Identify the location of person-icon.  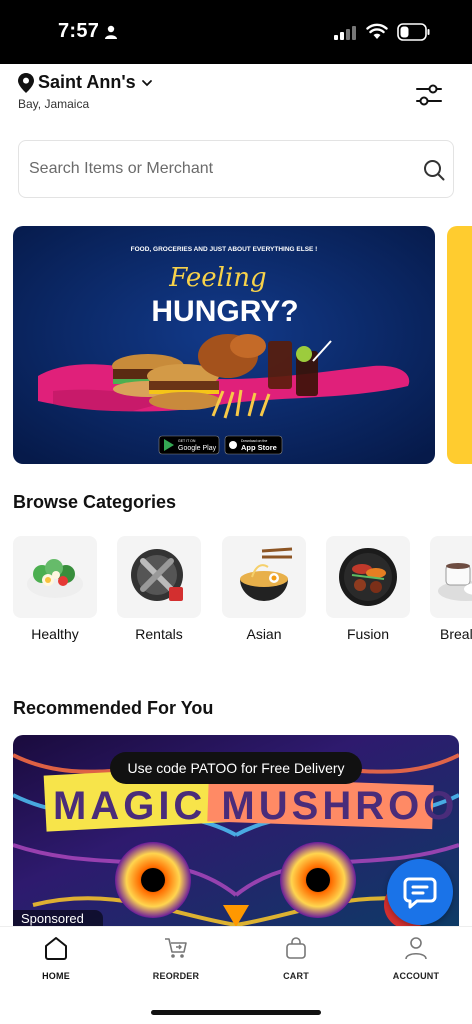
(111, 32).